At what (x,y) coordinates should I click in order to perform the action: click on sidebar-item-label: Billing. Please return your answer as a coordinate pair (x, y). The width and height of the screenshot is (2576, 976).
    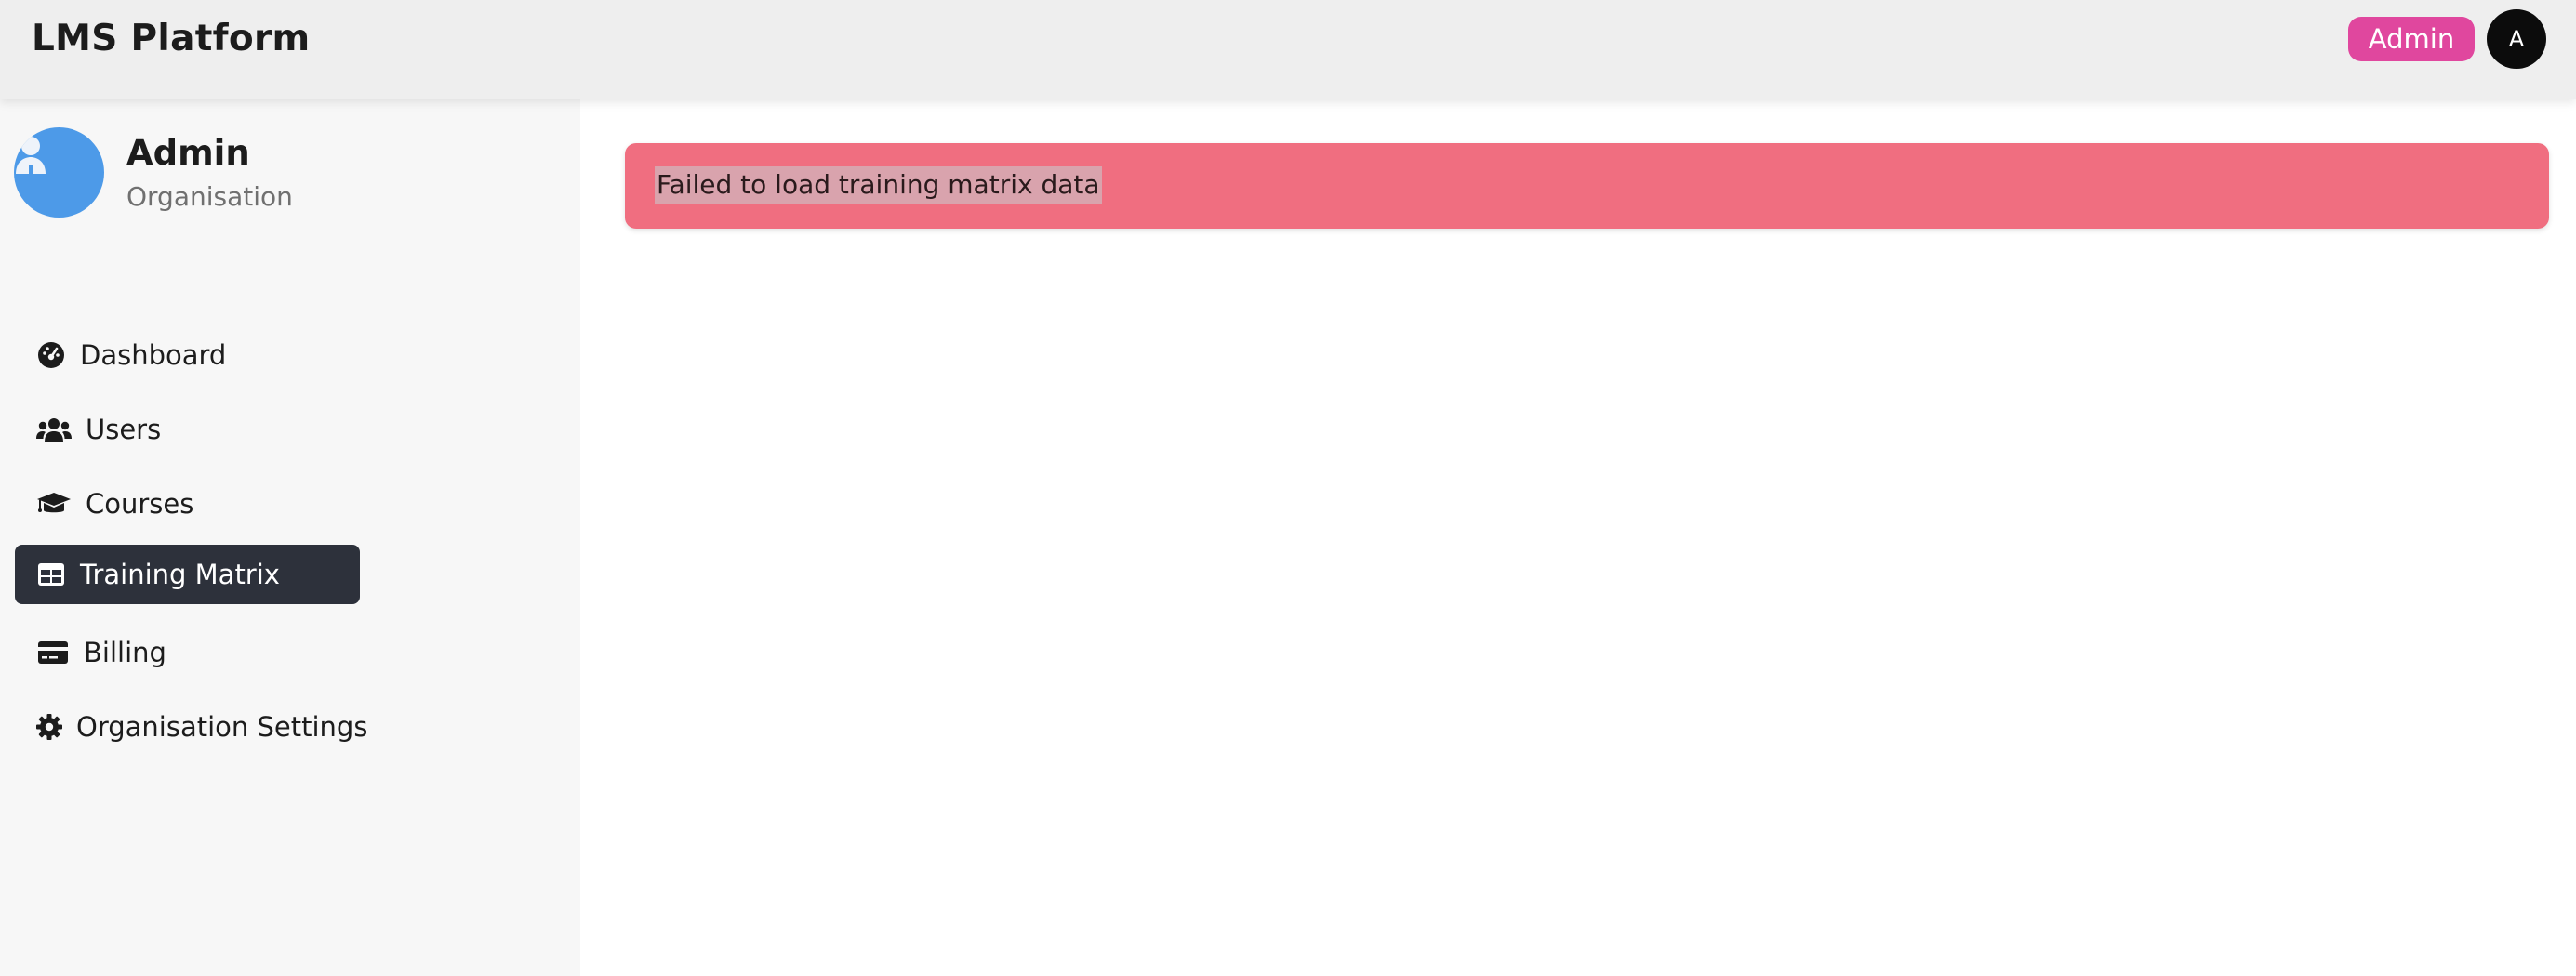
    Looking at the image, I should click on (125, 652).